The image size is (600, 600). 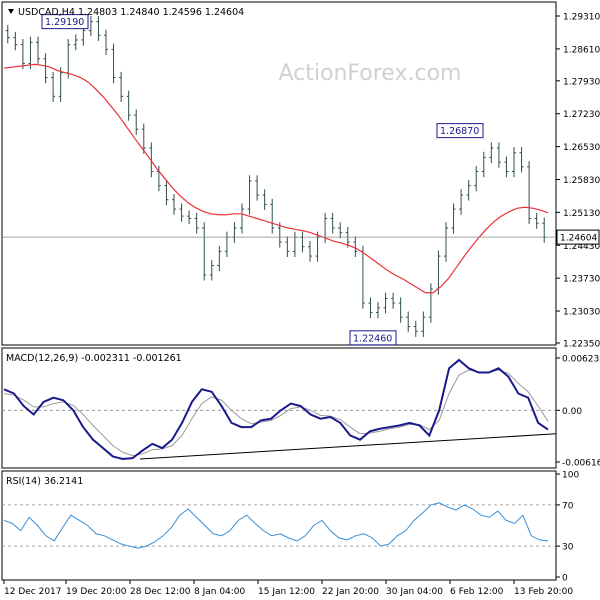 I want to click on watermark-text: ActionForex.com, so click(x=370, y=73).